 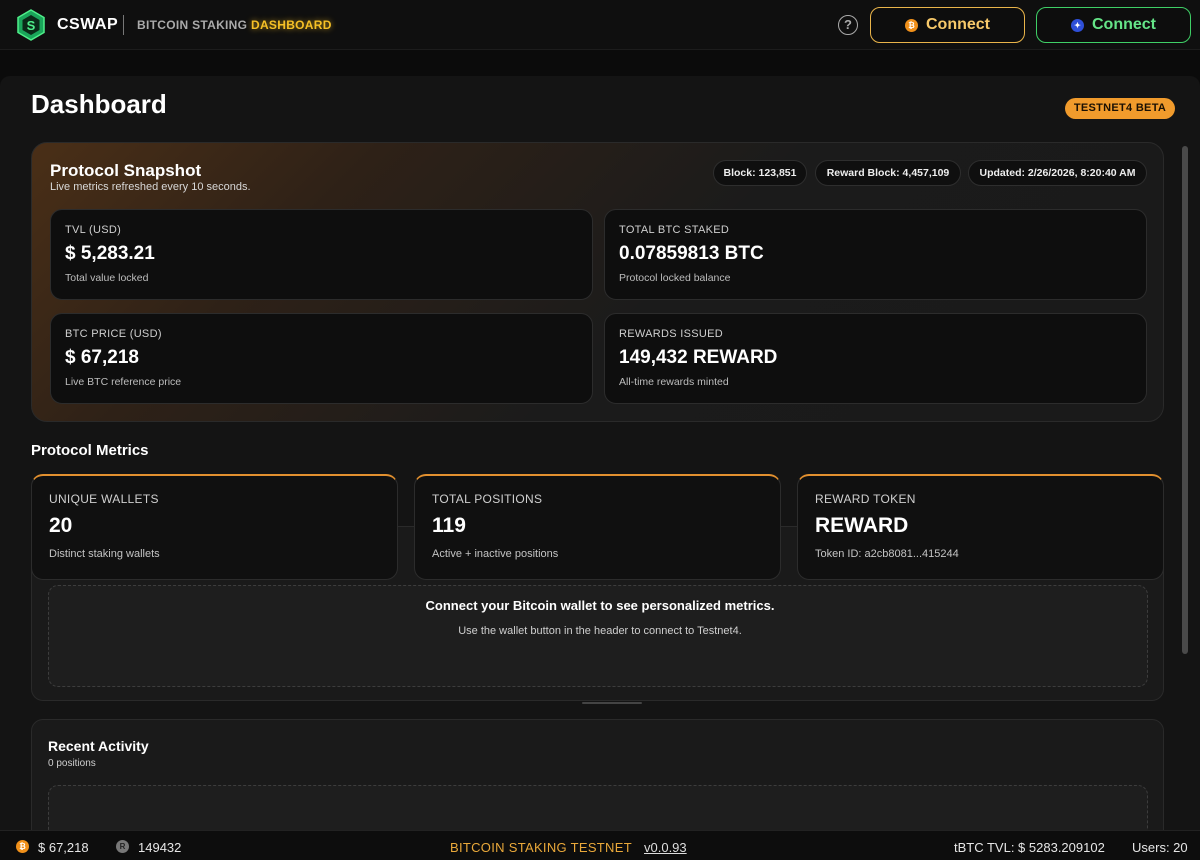 I want to click on connect-cosmos-label: Connect, so click(x=1124, y=24).